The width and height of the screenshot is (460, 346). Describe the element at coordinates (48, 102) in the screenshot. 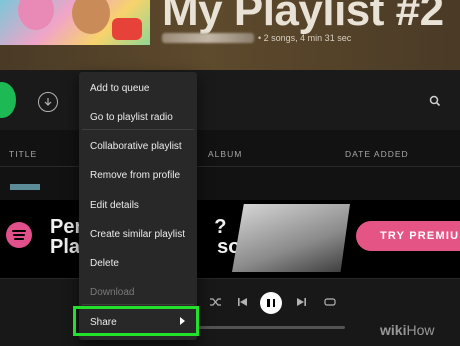

I see `download-icon` at that location.